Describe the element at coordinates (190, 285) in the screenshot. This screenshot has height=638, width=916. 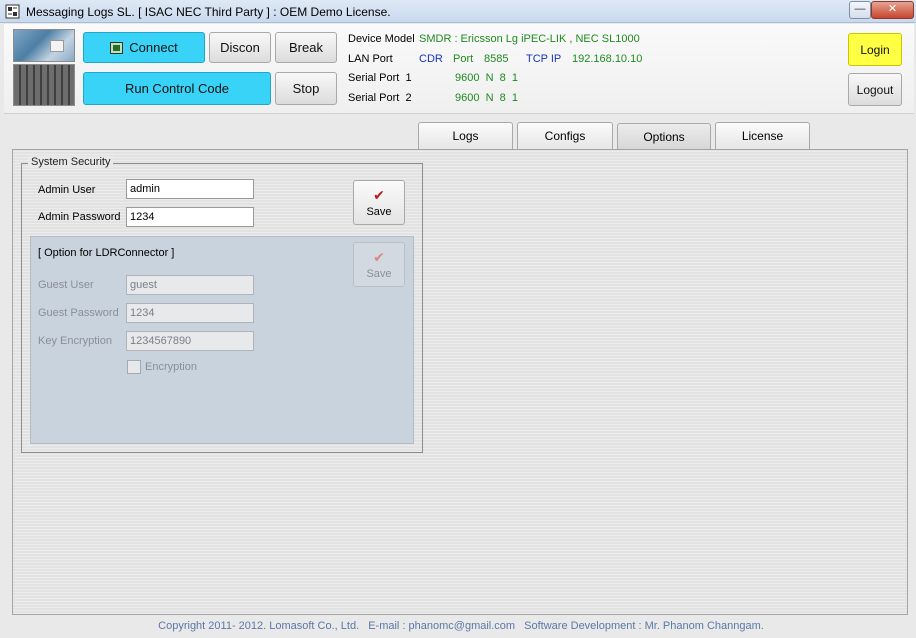
I see `guest-user-input` at that location.